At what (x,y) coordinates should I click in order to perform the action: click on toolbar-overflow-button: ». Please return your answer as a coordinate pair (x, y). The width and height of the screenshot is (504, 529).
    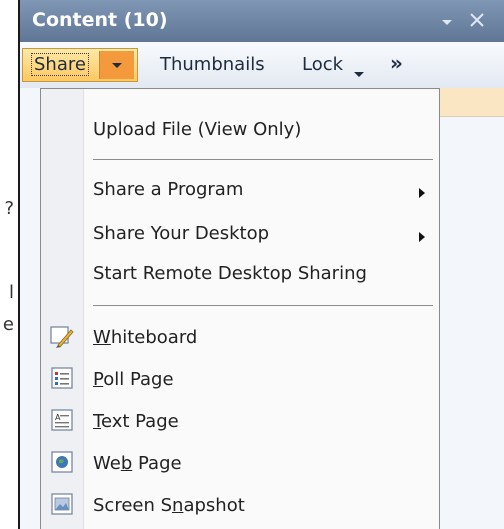
    Looking at the image, I should click on (396, 63).